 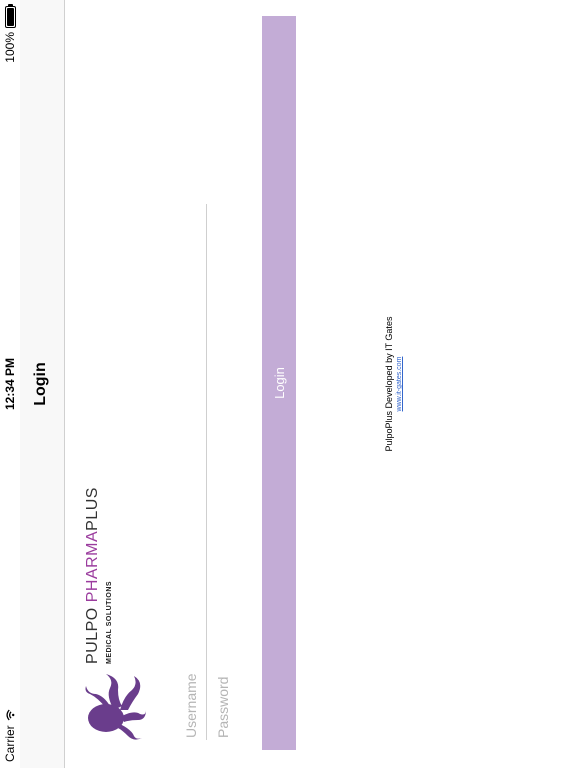 What do you see at coordinates (92, 509) in the screenshot?
I see `logo-word-plus: PLUS` at bounding box center [92, 509].